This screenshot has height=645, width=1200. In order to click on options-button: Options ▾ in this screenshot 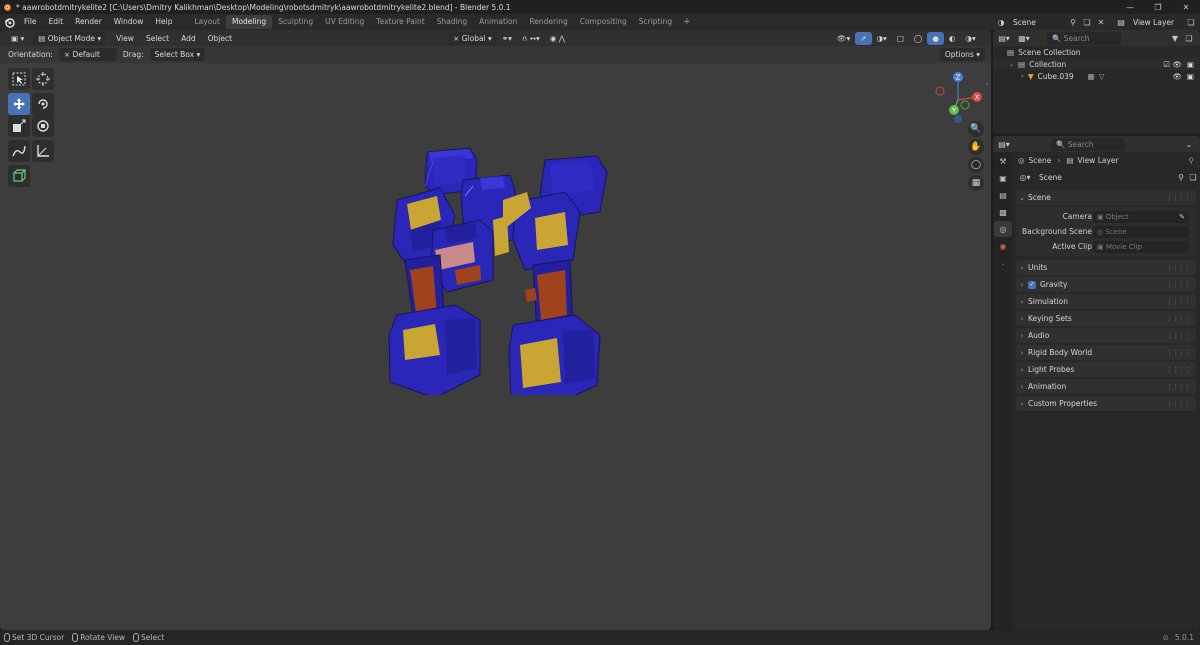, I will do `click(962, 54)`.